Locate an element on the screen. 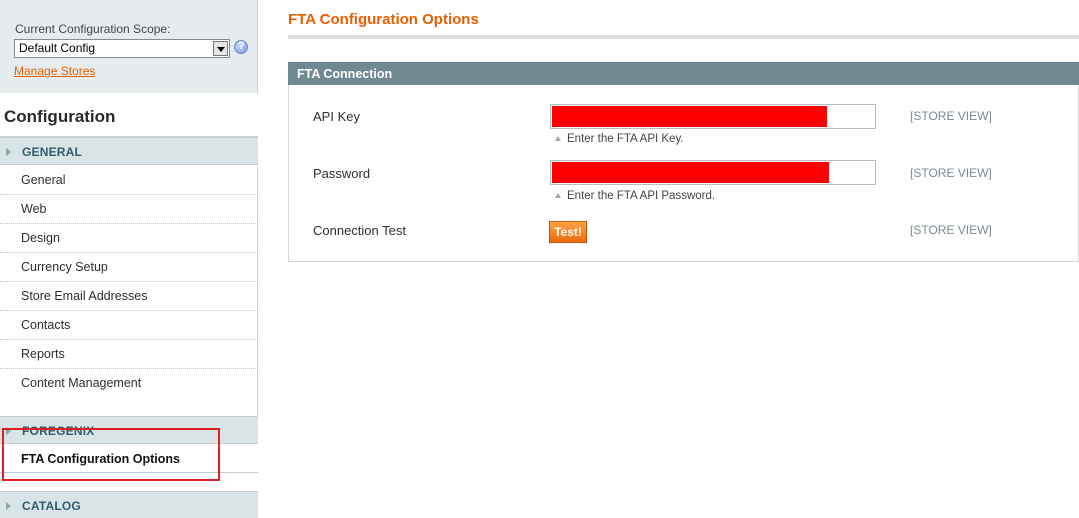 This screenshot has width=1079, height=518. fieldset-title: FTA Connection is located at coordinates (345, 74).